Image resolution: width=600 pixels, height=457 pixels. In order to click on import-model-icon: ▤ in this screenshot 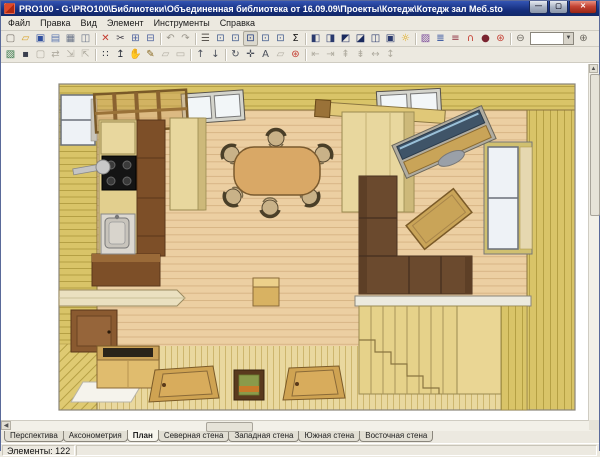, I will do `click(55, 38)`.